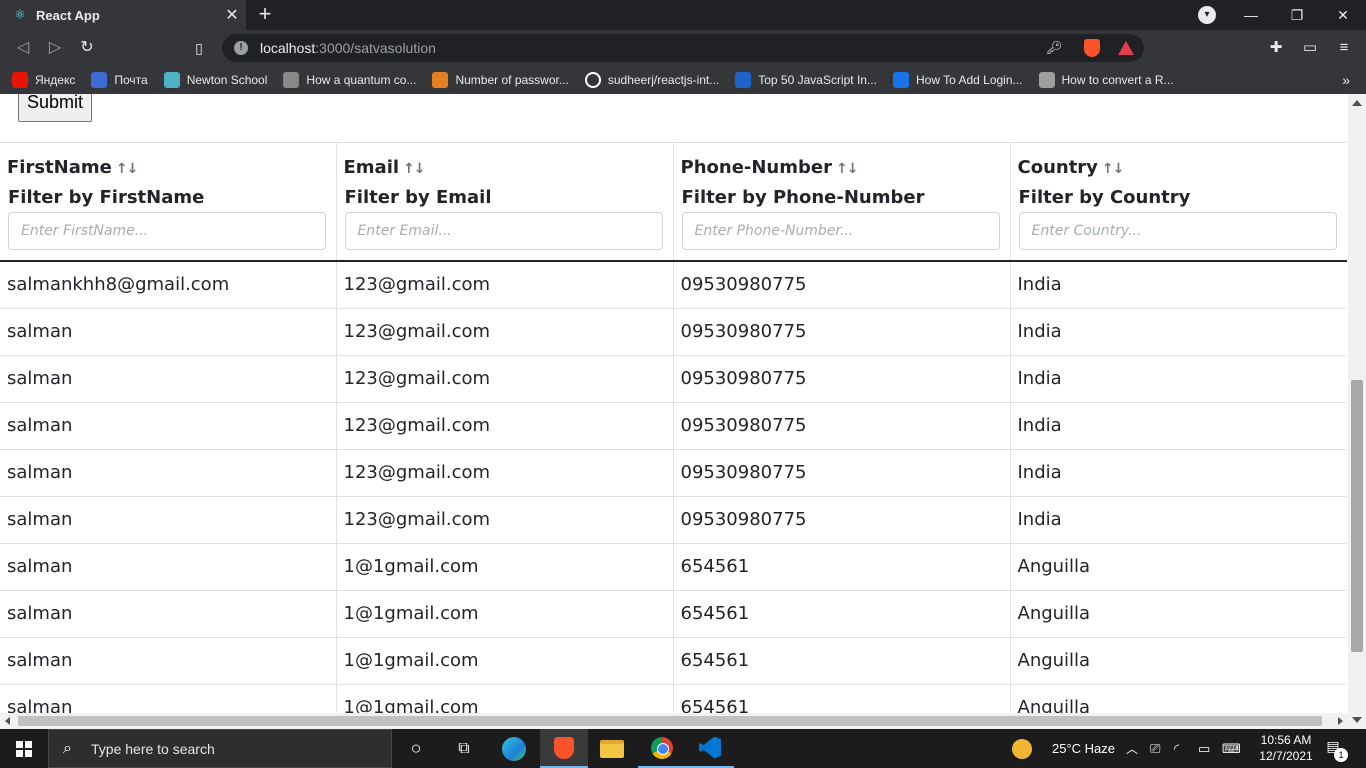 This screenshot has width=1366, height=768. Describe the element at coordinates (1179, 168) in the screenshot. I see `column-title-row: Country ↑↓` at that location.